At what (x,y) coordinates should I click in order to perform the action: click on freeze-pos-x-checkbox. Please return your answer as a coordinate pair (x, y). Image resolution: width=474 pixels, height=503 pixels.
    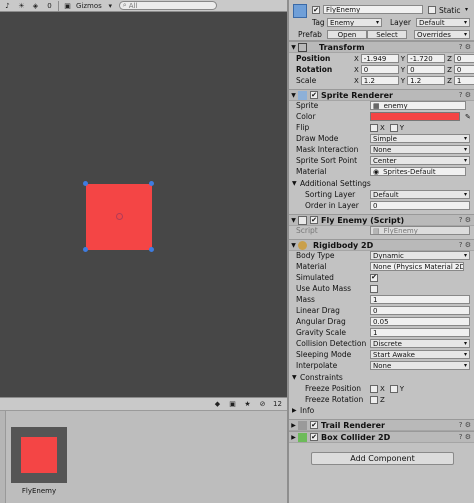
    Looking at the image, I should click on (374, 388).